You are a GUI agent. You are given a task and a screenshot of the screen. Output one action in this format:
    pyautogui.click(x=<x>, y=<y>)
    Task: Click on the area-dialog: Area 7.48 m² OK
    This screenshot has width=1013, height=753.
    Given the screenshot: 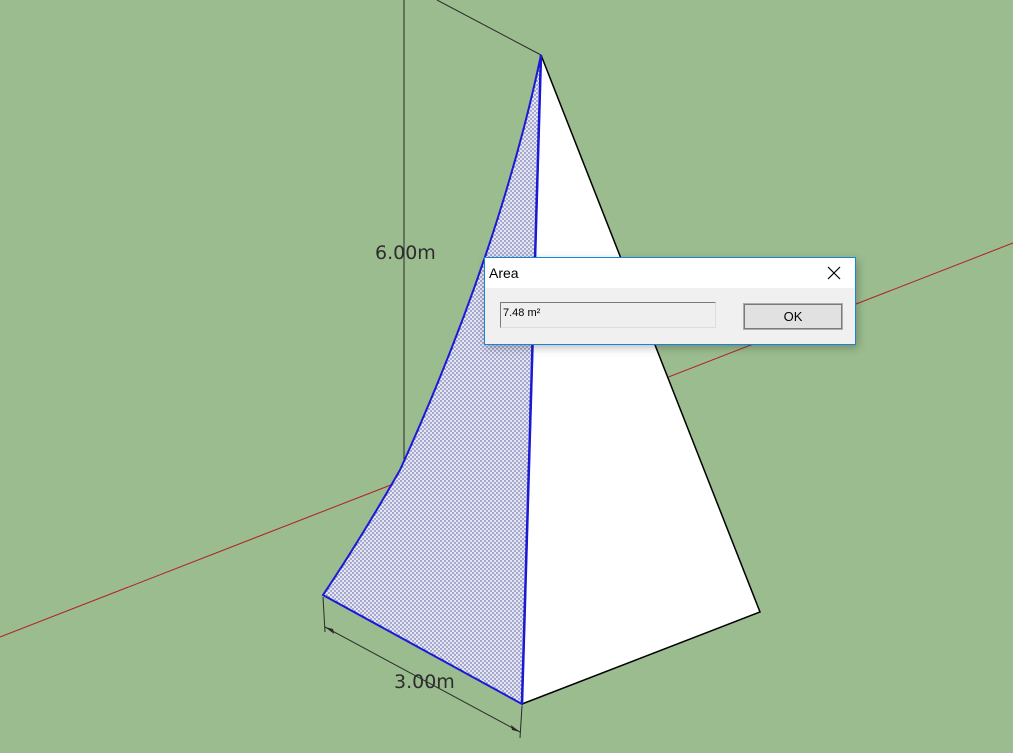 What is the action you would take?
    pyautogui.click(x=670, y=301)
    